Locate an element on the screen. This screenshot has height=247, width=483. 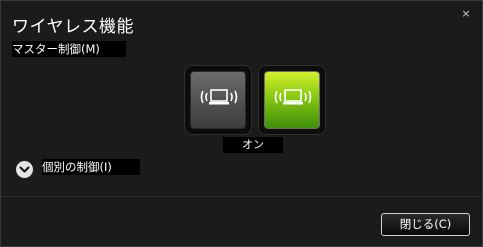
chevron-down-icon is located at coordinates (24, 169).